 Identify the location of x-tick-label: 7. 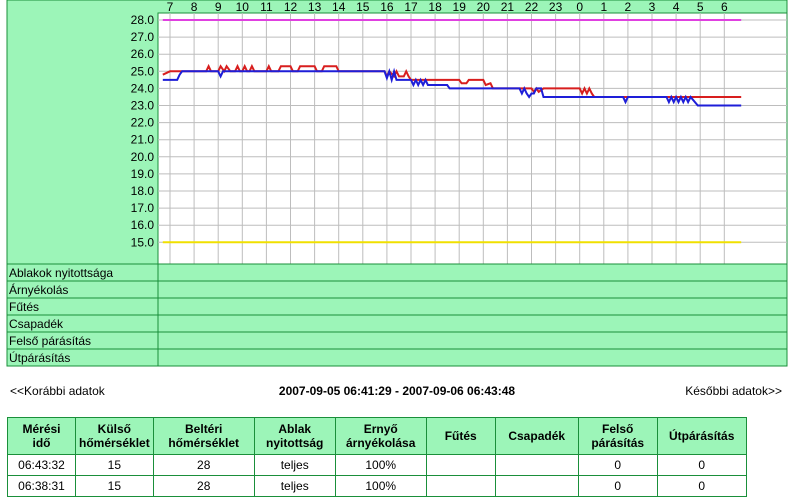
(170, 7).